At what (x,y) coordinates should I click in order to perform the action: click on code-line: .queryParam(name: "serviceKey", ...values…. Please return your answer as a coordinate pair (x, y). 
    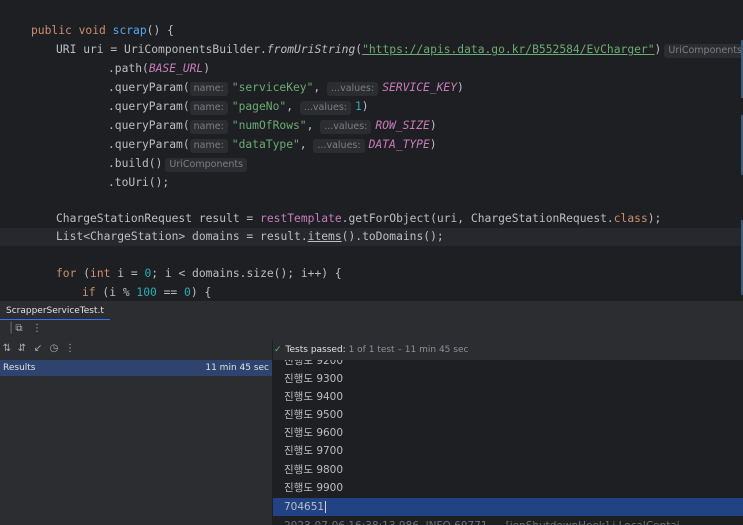
    Looking at the image, I should click on (286, 88).